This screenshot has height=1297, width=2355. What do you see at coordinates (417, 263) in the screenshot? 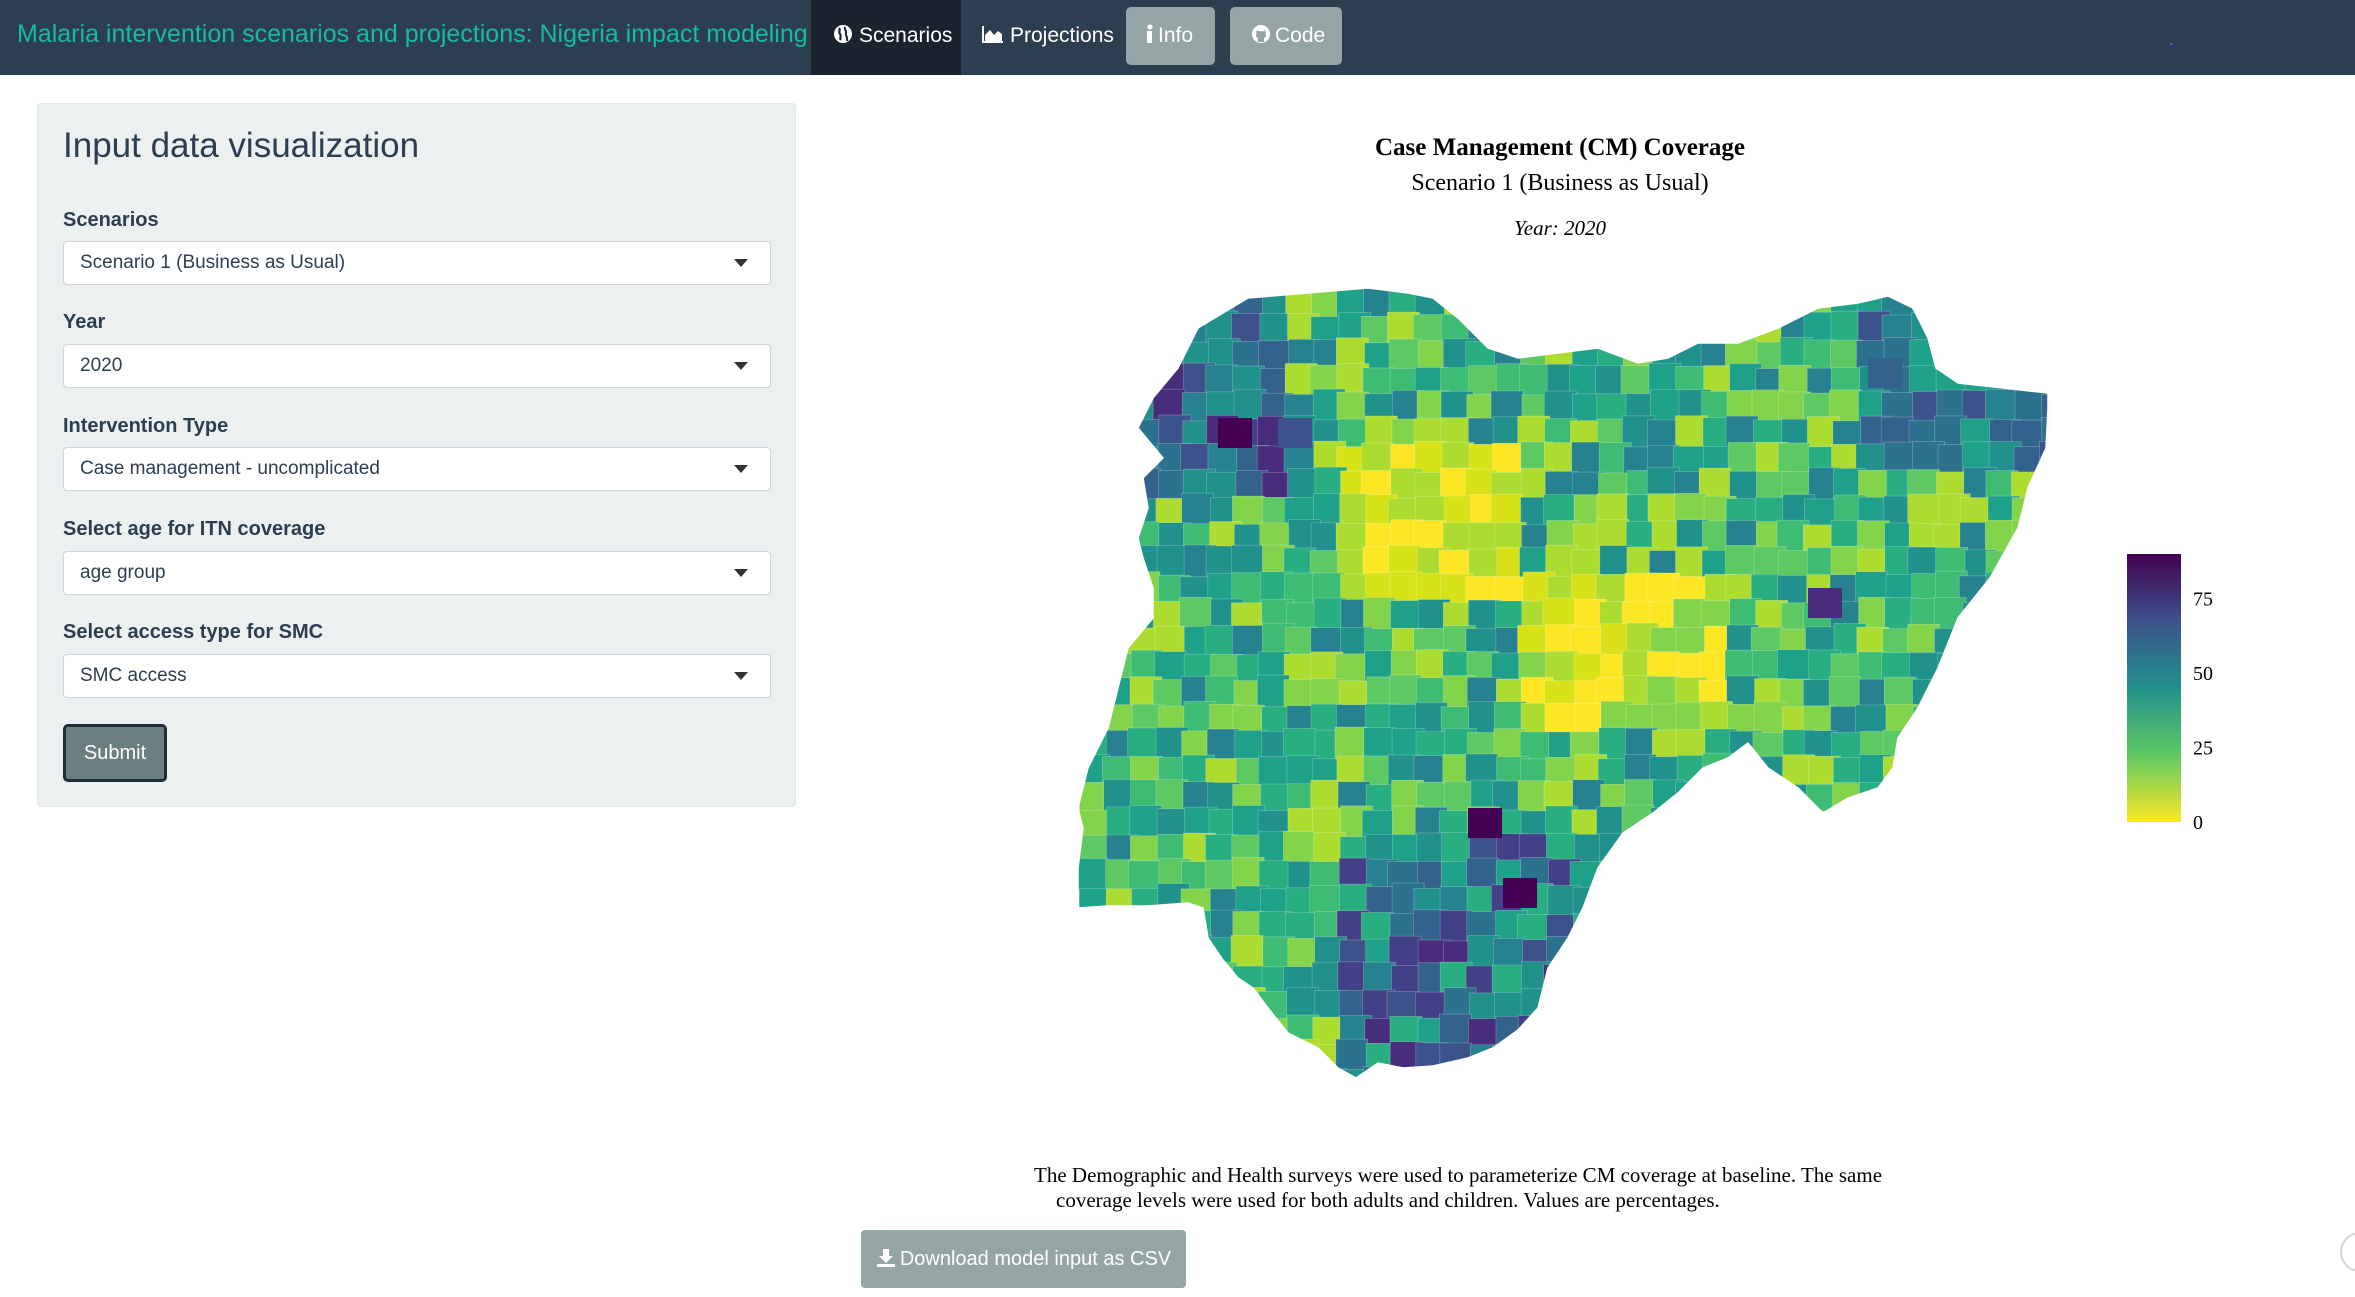
I see `scenarios-select: Scenario 1 (Business as Usual)` at bounding box center [417, 263].